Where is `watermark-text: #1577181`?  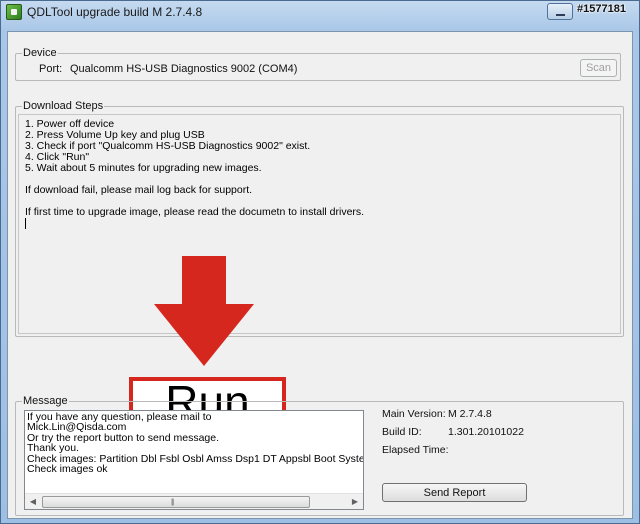 watermark-text: #1577181 is located at coordinates (601, 9).